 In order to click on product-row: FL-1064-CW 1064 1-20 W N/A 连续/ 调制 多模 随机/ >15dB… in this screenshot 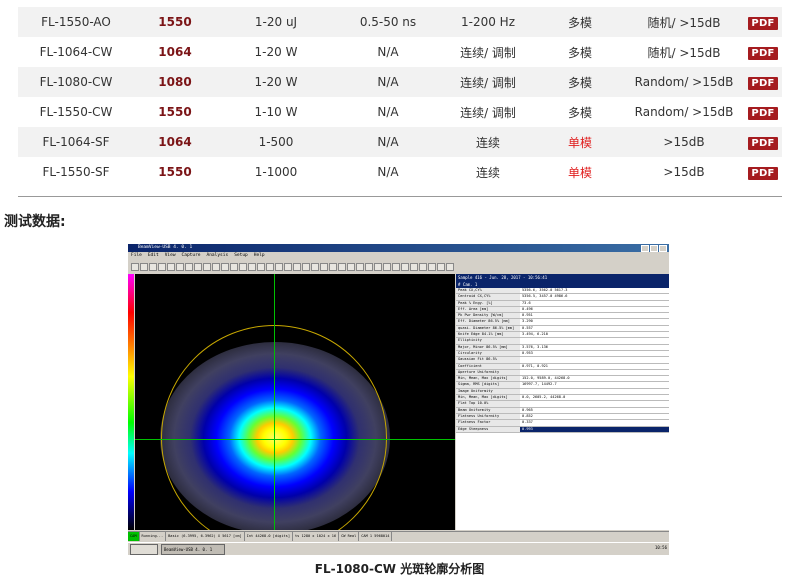, I will do `click(400, 52)`.